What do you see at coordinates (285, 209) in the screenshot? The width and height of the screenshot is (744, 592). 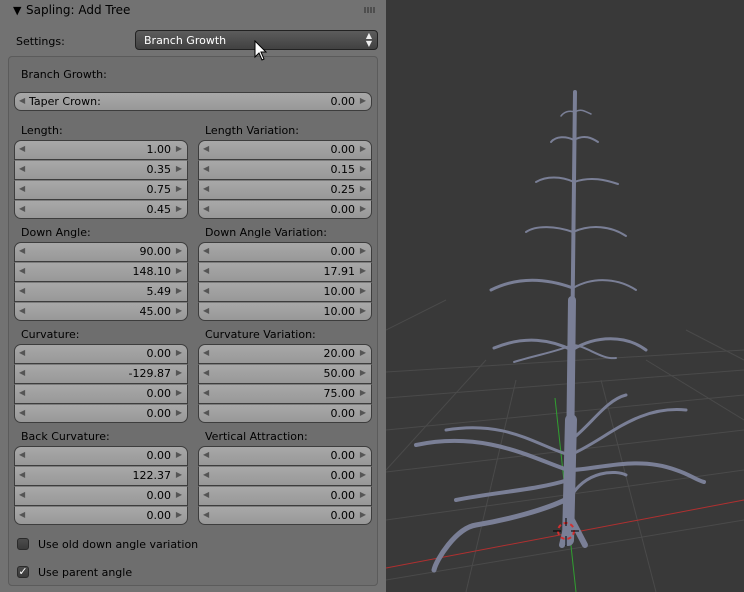 I see `group-1-right-field-4: ◀ 0.00 ▶` at bounding box center [285, 209].